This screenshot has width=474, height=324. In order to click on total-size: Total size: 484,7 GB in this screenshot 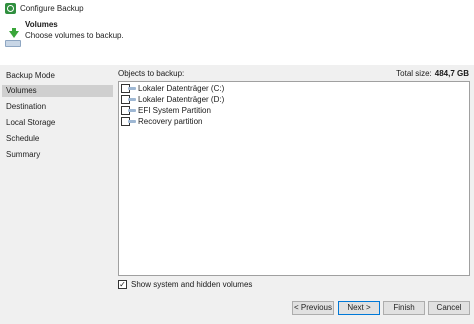, I will do `click(432, 73)`.